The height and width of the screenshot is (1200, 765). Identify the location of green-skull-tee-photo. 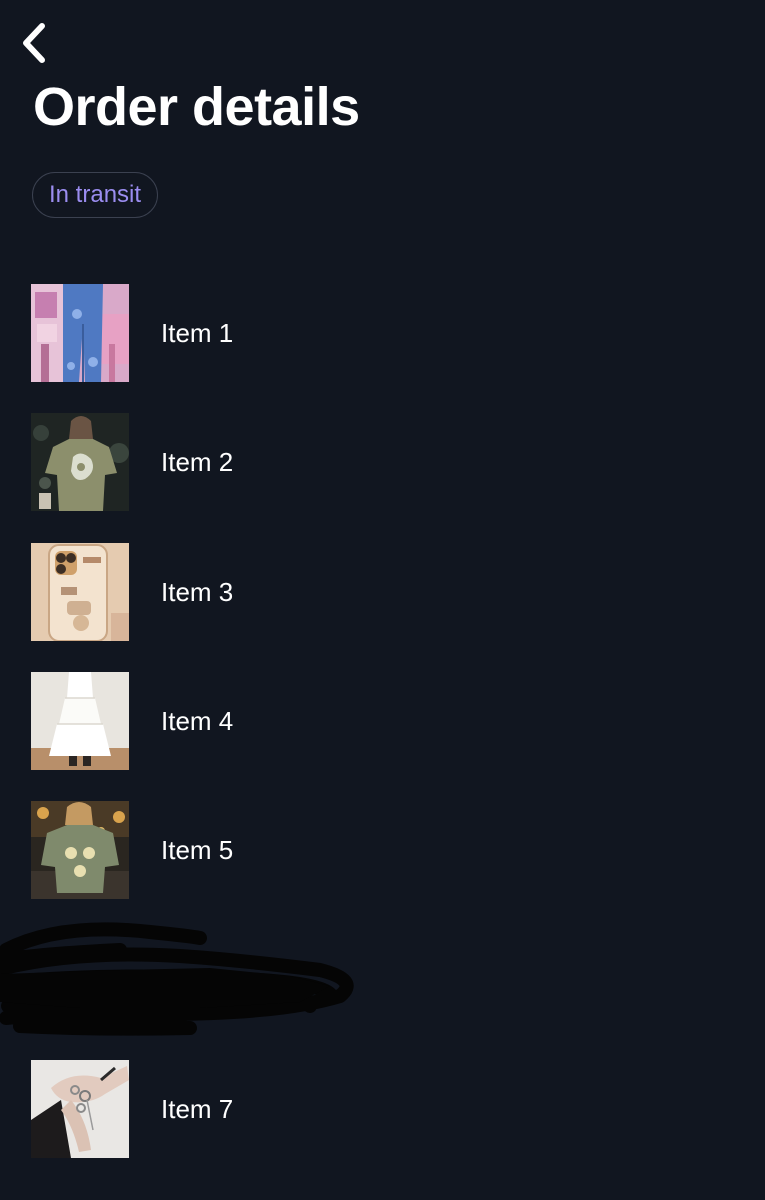
(80, 850).